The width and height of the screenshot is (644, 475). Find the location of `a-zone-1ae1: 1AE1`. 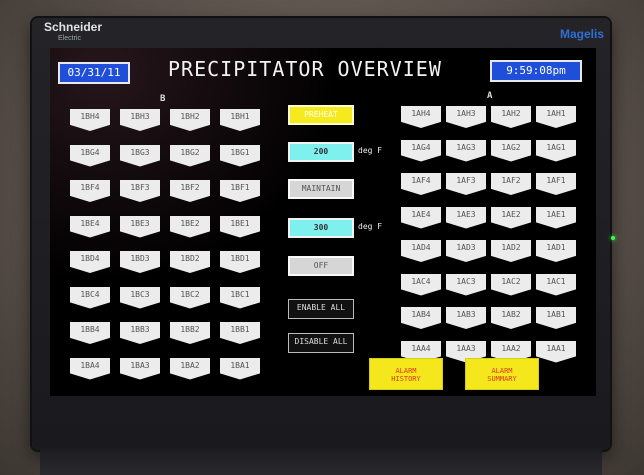

a-zone-1ae1: 1AE1 is located at coordinates (556, 217).